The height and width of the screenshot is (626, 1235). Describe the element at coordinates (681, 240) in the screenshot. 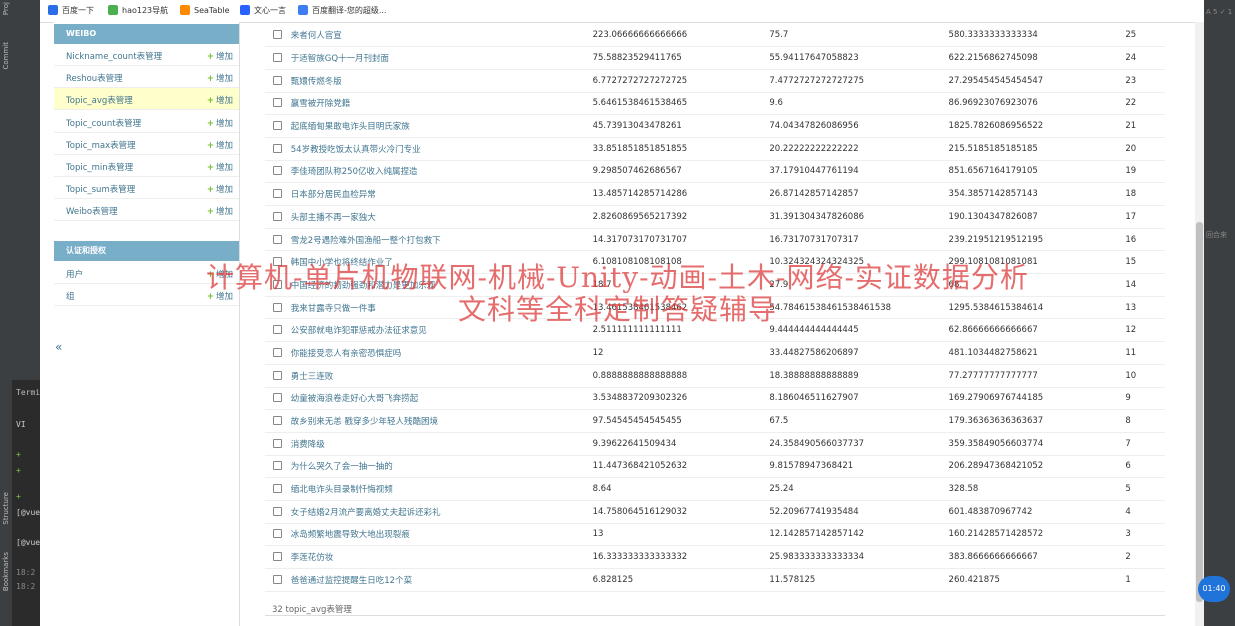

I see `value-cell: 14.317073170731707` at that location.